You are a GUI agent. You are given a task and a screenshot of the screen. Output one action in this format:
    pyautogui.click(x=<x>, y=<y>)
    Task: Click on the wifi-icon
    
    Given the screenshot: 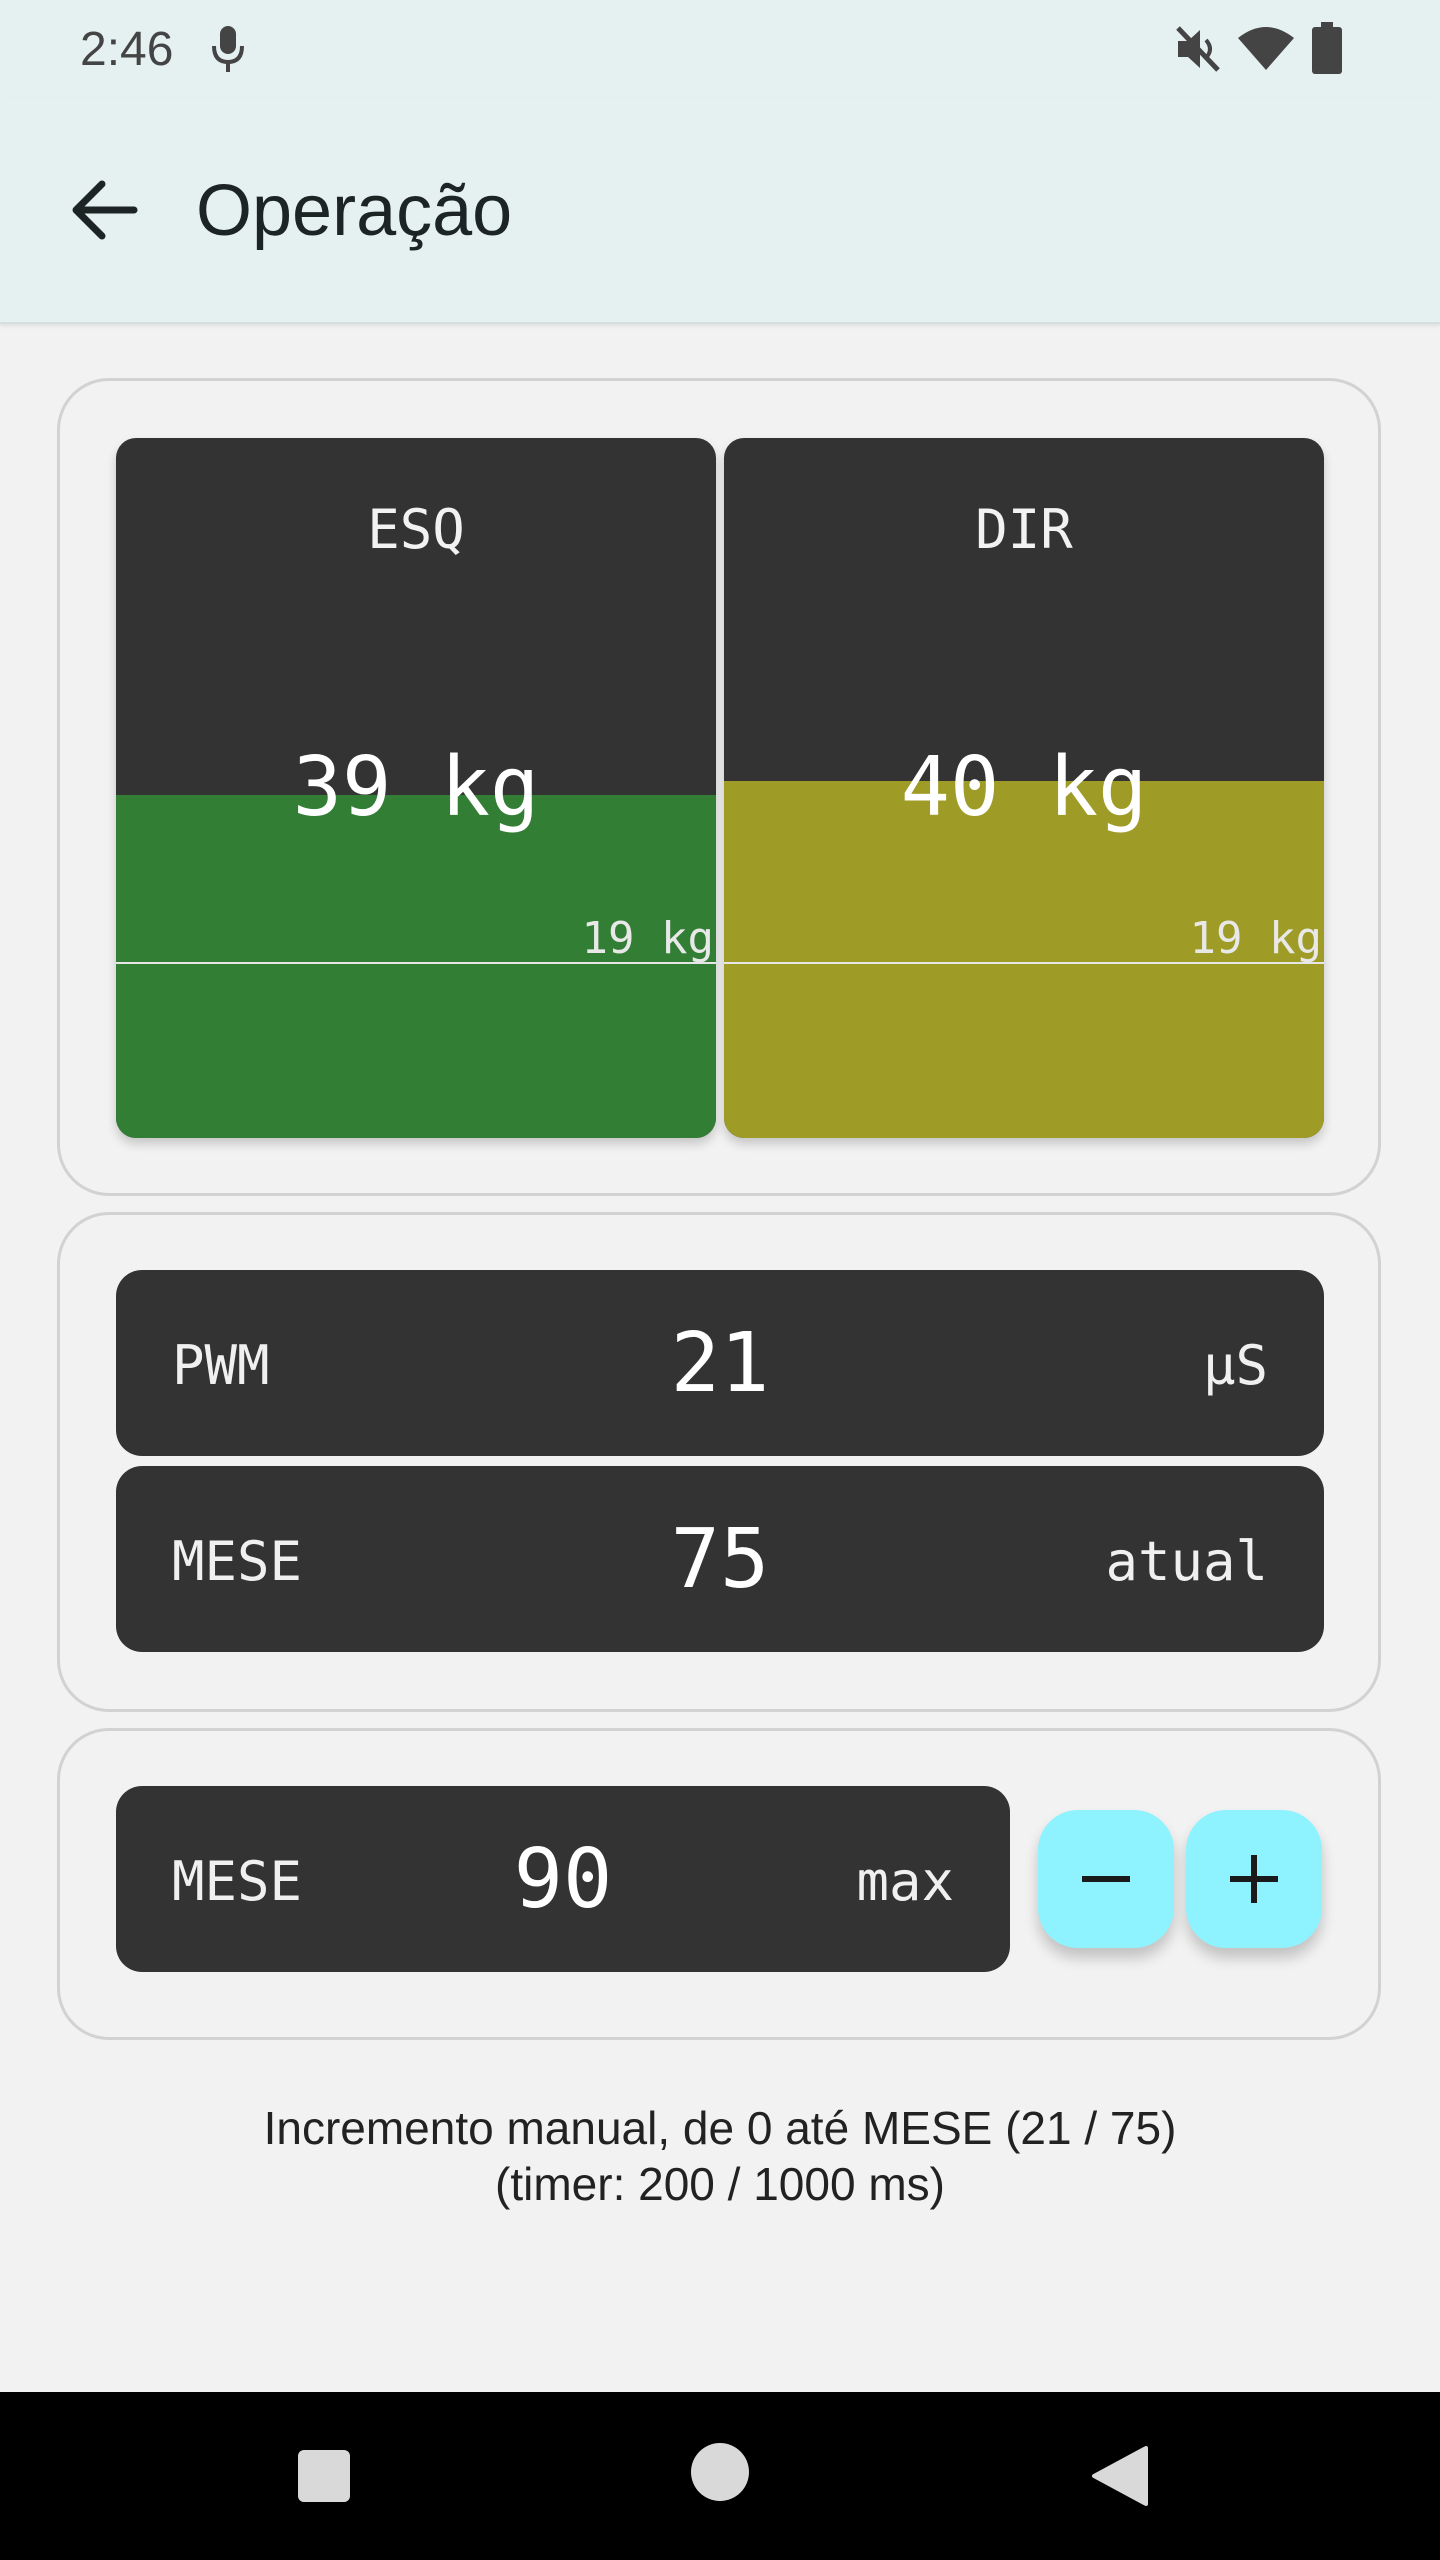 What is the action you would take?
    pyautogui.click(x=1266, y=51)
    